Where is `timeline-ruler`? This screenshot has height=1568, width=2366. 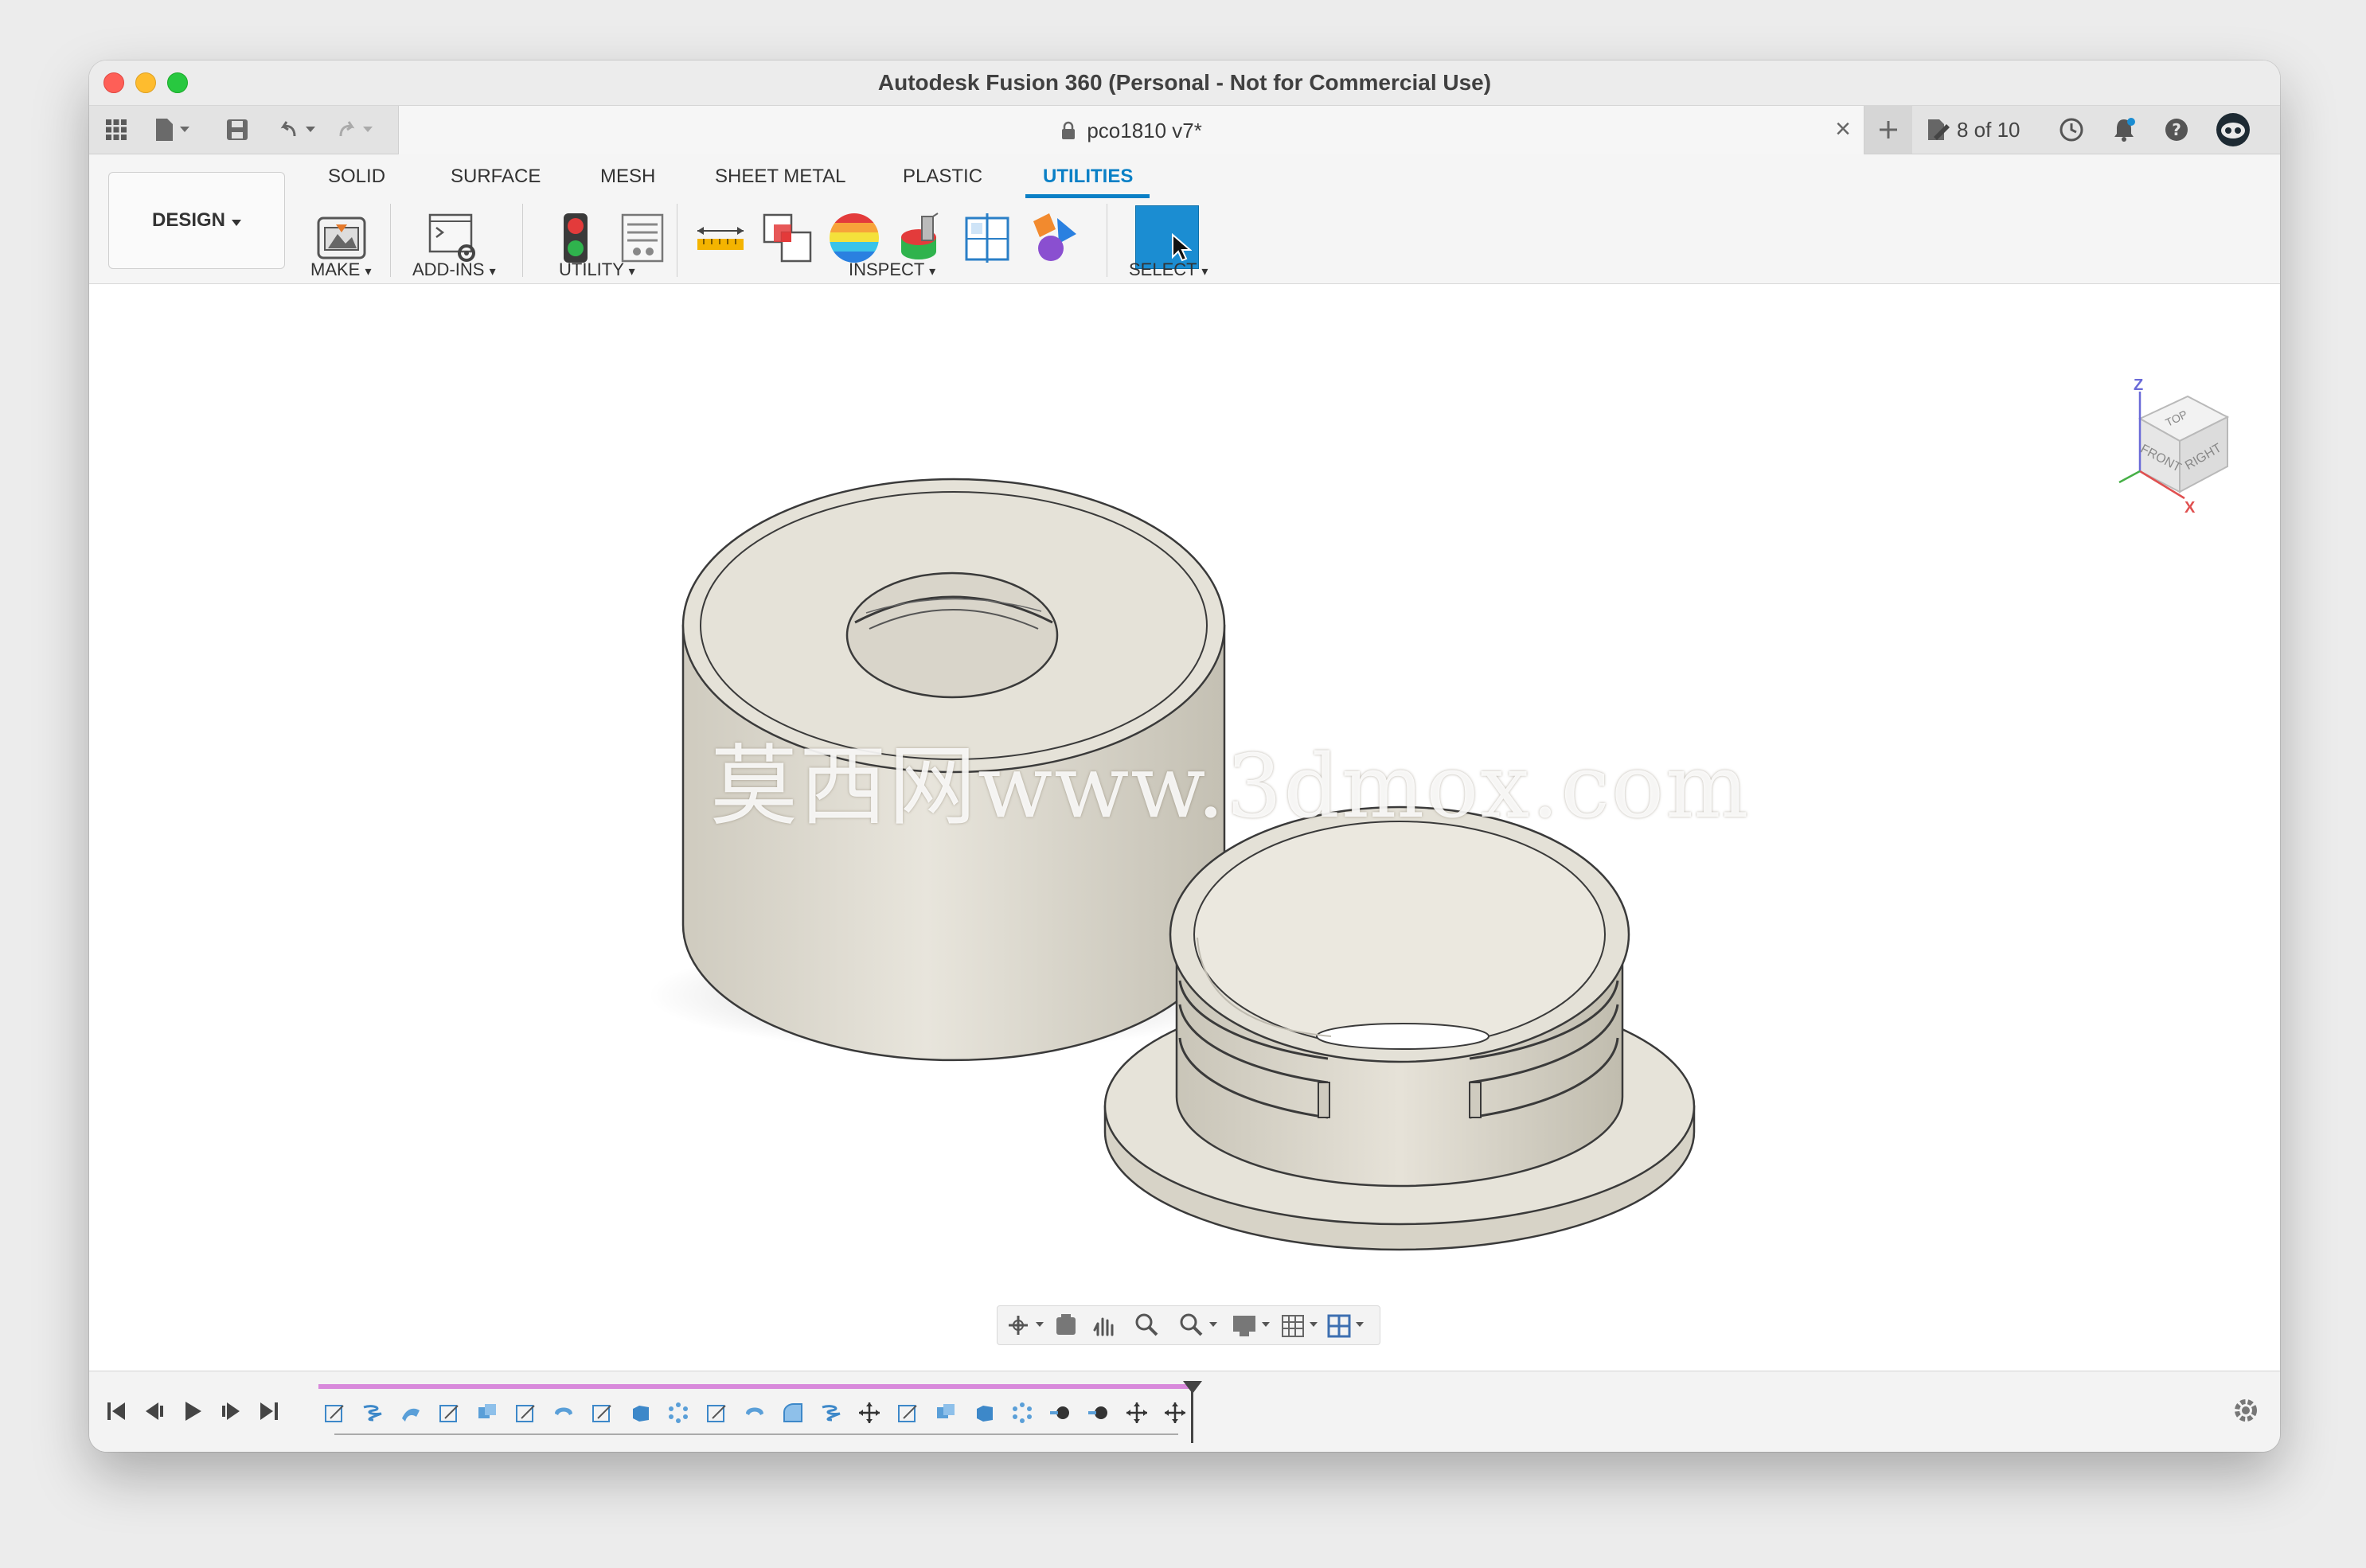 timeline-ruler is located at coordinates (756, 1434).